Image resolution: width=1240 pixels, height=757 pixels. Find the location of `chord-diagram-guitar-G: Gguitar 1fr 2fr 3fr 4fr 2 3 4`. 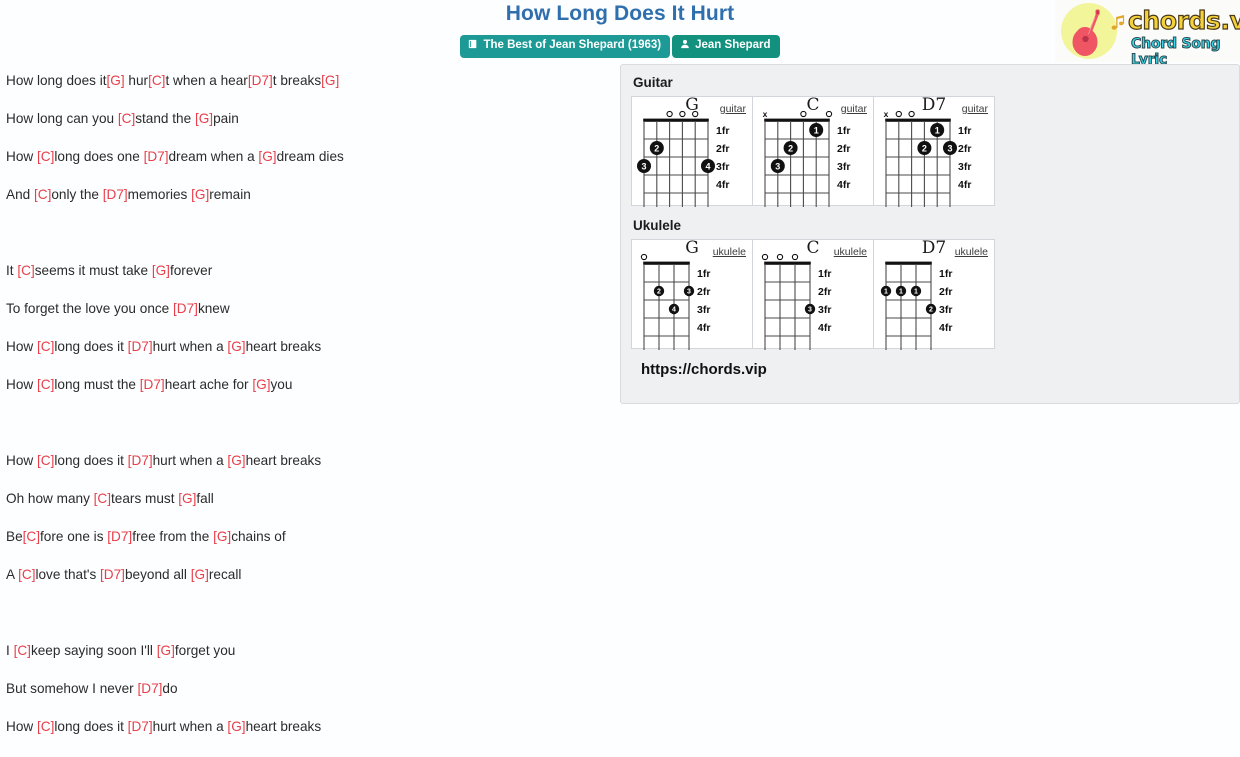

chord-diagram-guitar-G: Gguitar 1fr 2fr 3fr 4fr 2 3 4 is located at coordinates (692, 153).